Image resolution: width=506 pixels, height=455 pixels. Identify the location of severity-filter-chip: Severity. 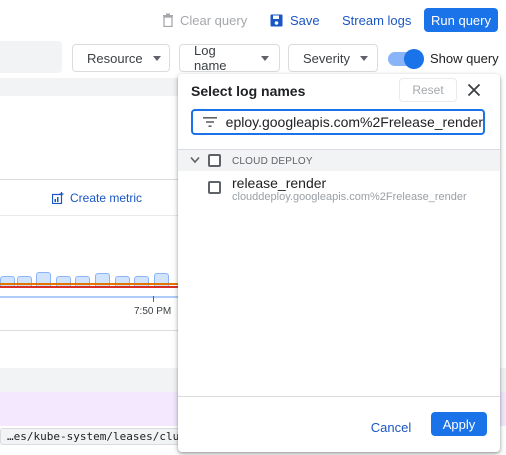
(333, 58).